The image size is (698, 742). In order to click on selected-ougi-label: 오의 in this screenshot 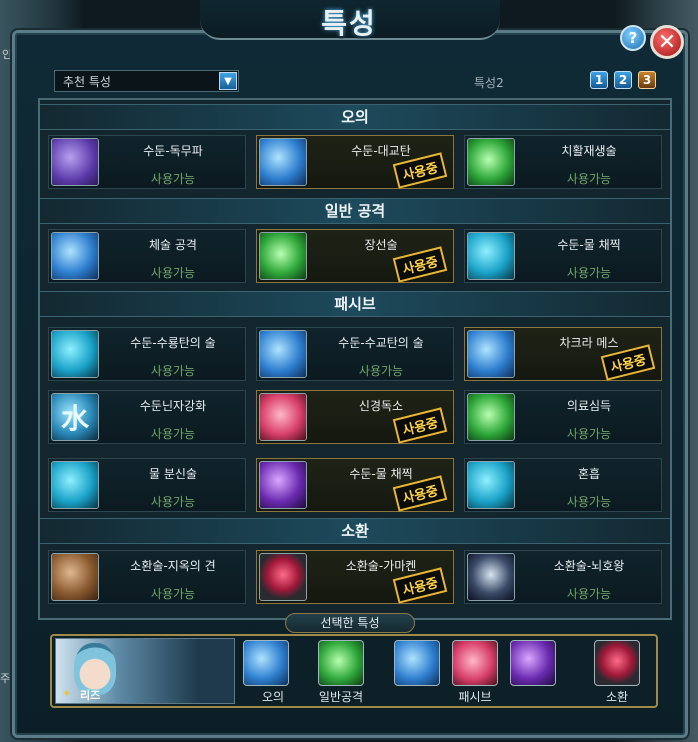, I will do `click(273, 697)`.